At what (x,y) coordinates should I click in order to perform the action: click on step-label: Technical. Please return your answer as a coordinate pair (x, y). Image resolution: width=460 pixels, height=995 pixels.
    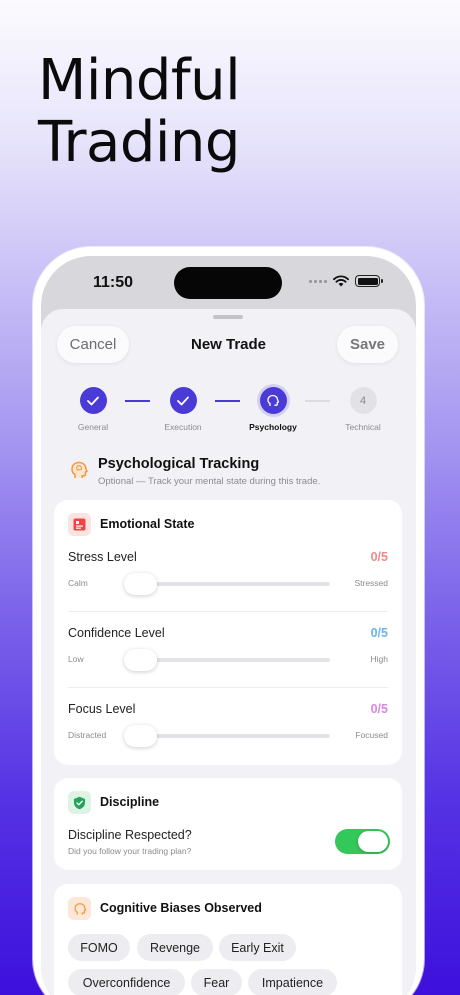
    Looking at the image, I should click on (363, 427).